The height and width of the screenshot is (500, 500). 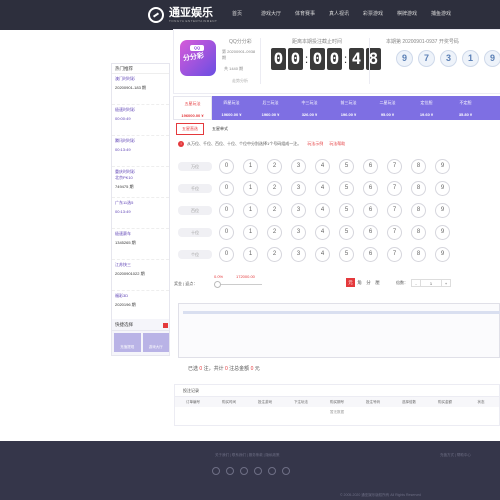 What do you see at coordinates (350, 282) in the screenshot?
I see `unit-yuan: 元` at bounding box center [350, 282].